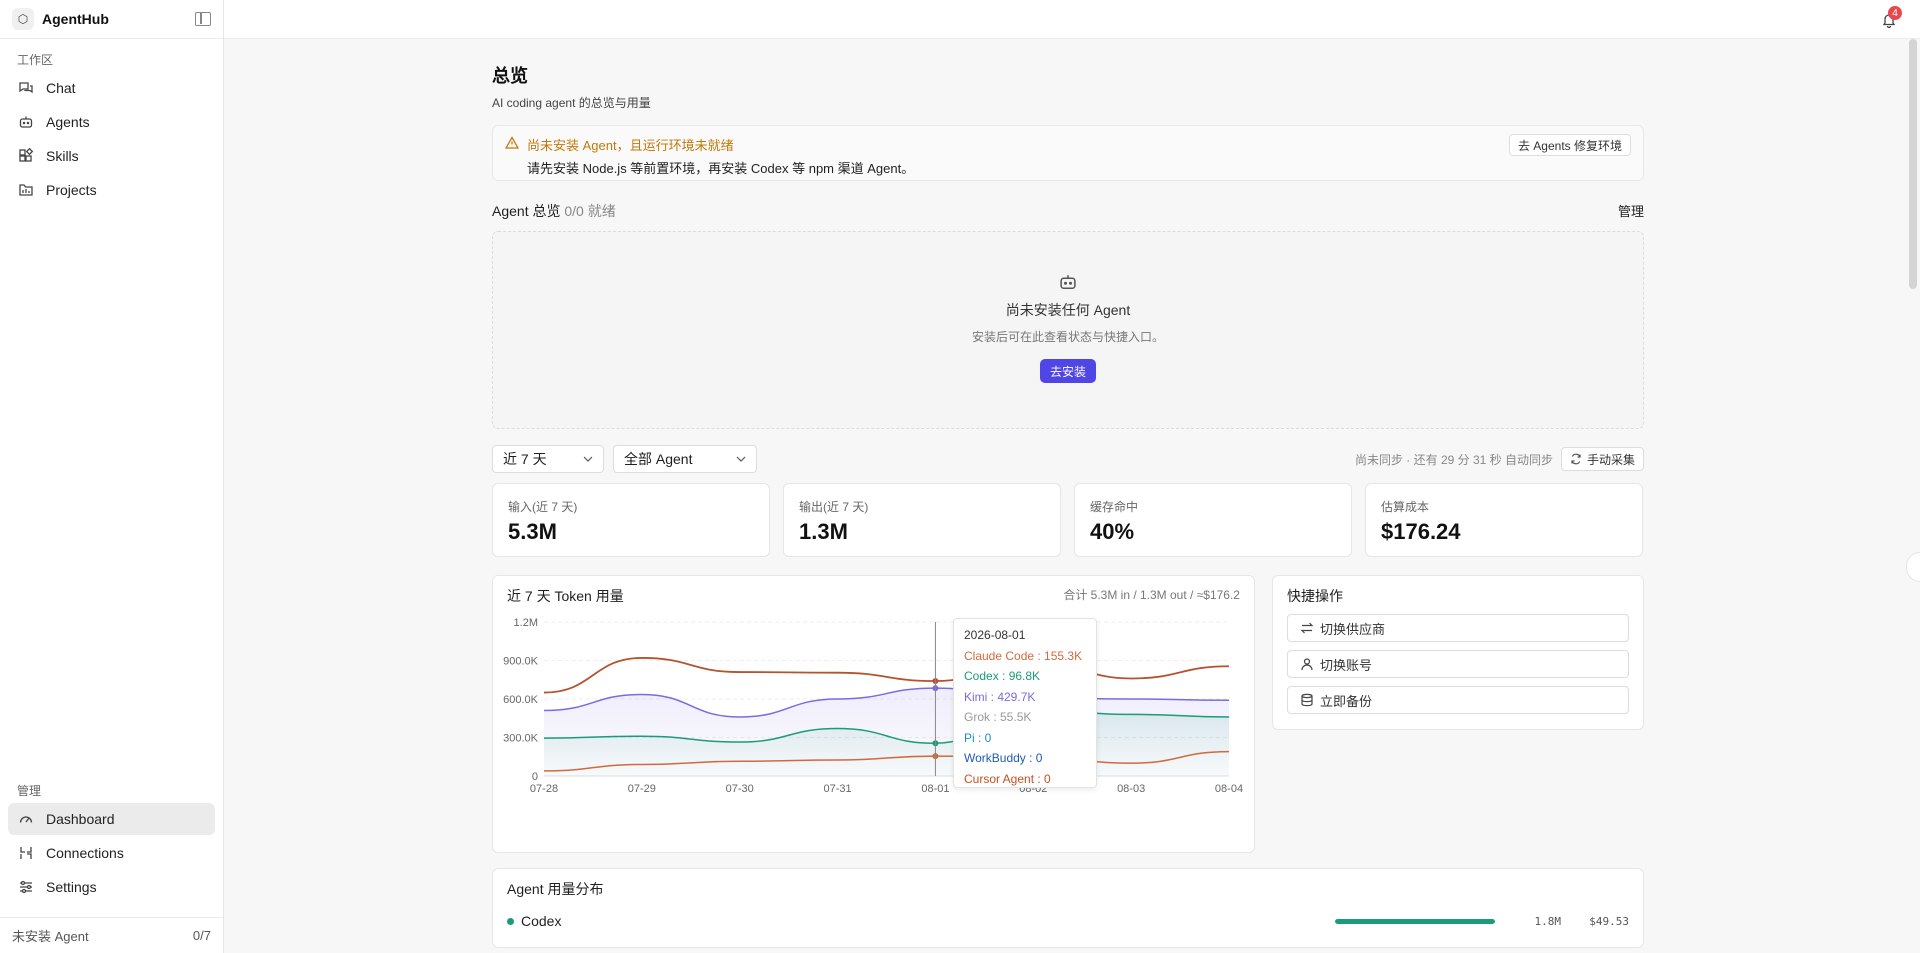 This screenshot has width=1920, height=953. Describe the element at coordinates (111, 88) in the screenshot. I see `sidebar-item-chat: Chat` at that location.